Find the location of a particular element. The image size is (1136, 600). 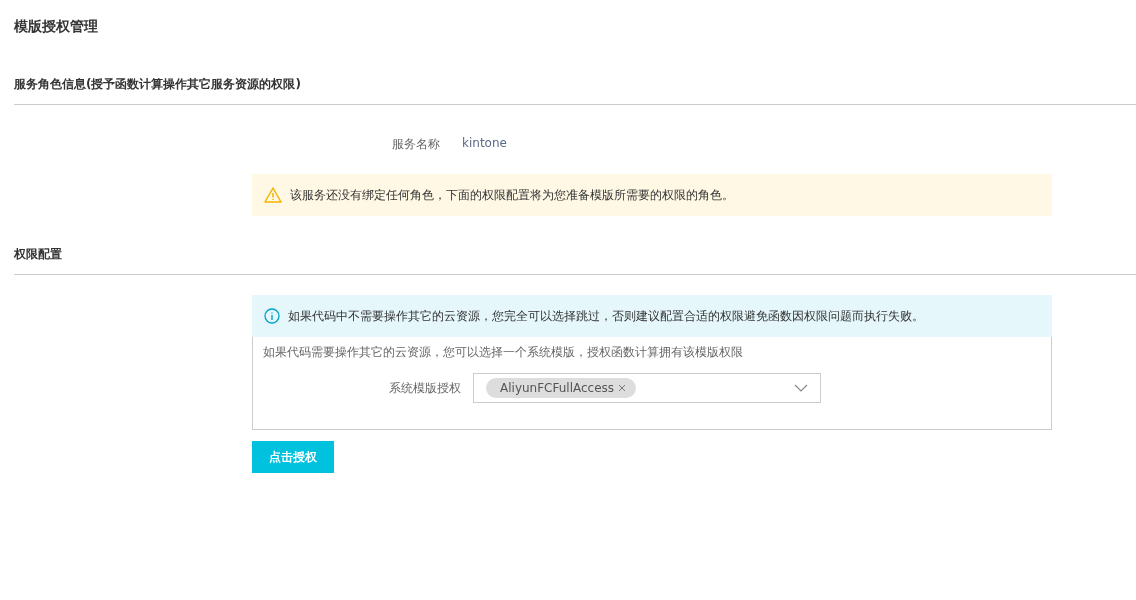

field-label: 服务名称 is located at coordinates (416, 144).